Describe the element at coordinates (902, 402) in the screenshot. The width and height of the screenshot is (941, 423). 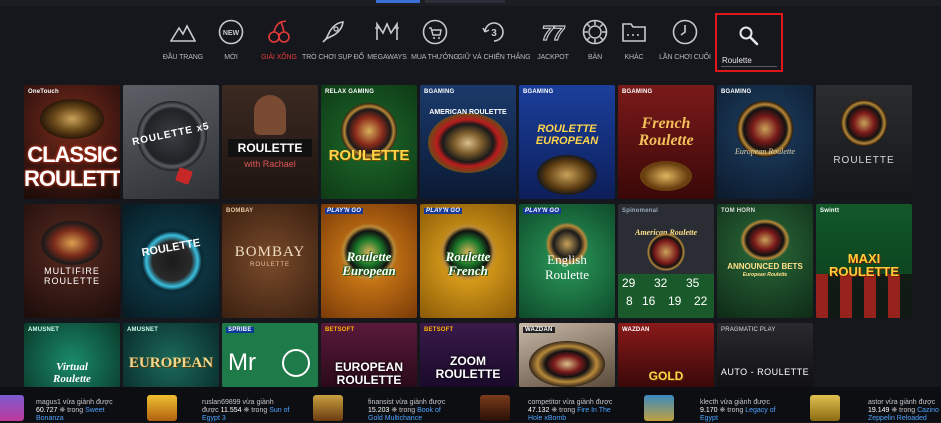
I see `ticker-line: astor vừa giành được` at that location.